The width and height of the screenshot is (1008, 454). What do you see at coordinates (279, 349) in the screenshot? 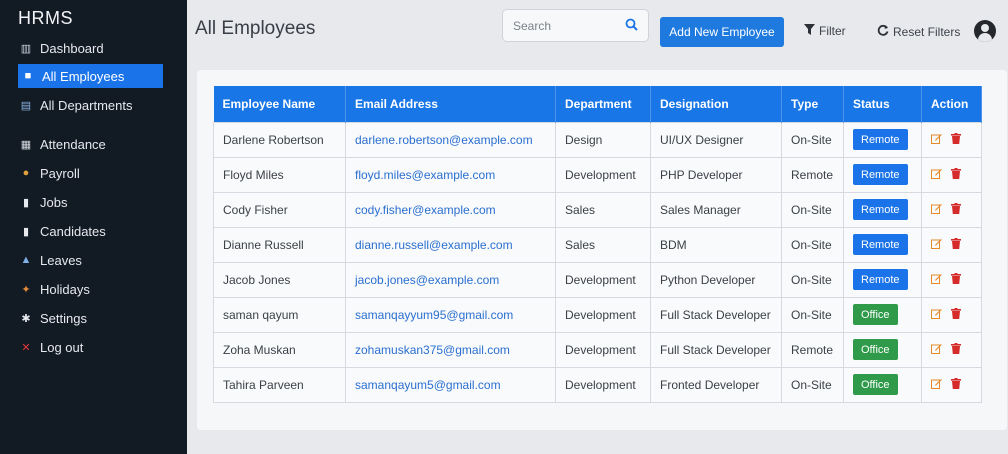
I see `employee-name-cell: Zoha Muskan` at bounding box center [279, 349].